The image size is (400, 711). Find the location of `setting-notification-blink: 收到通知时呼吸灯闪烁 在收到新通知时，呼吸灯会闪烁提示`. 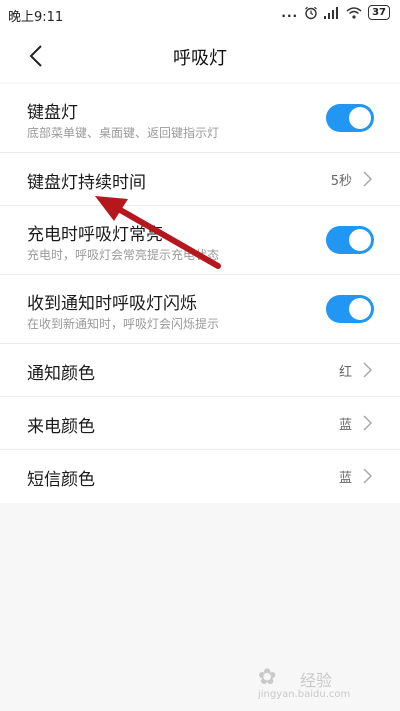

setting-notification-blink: 收到通知时呼吸灯闪烁 在收到新通知时，呼吸灯会闪烁提示 is located at coordinates (200, 309).